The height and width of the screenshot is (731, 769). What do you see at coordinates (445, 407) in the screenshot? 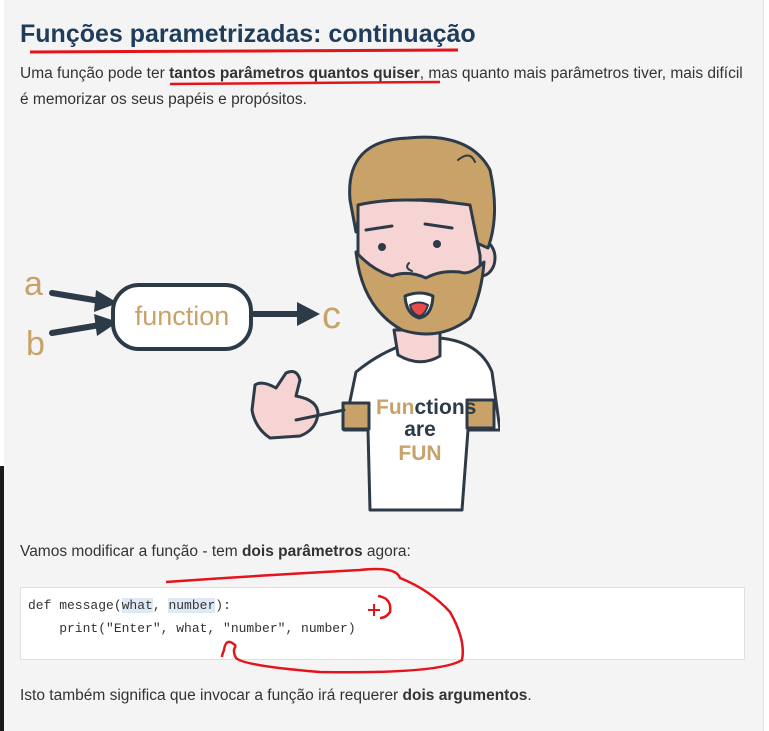
I see `shirt-text-rest: ctions` at bounding box center [445, 407].